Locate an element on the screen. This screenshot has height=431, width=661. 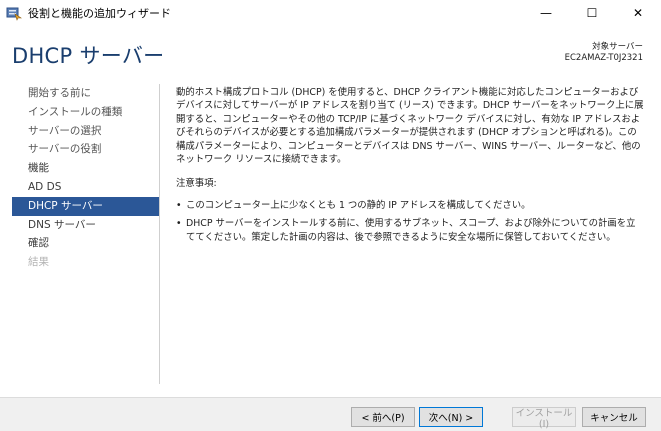
wizard-header: DHCP サーバー 対象サーバー EC2AMAZ-T0J2321 is located at coordinates (330, 50).